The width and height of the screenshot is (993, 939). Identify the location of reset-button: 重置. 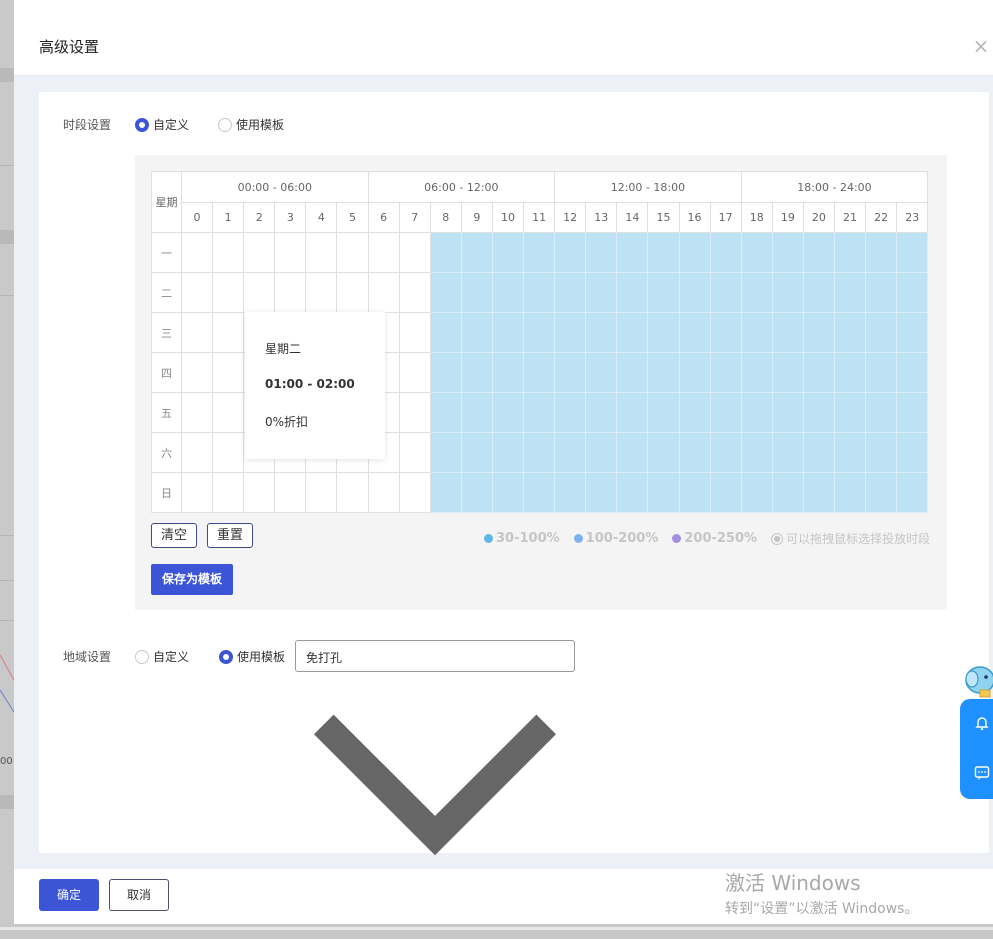
(230, 535).